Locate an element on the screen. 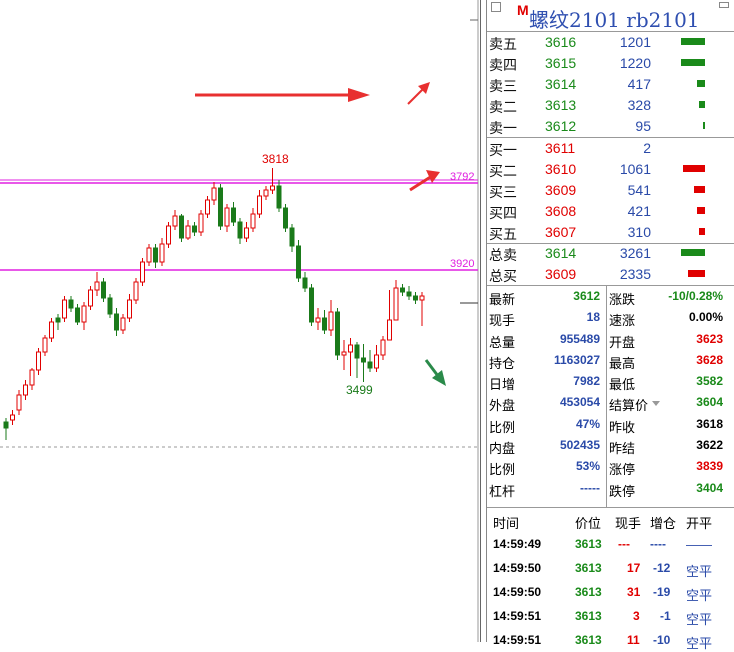  tick-row: 14:59:51 3613 11 -10 空平 is located at coordinates (610, 640).